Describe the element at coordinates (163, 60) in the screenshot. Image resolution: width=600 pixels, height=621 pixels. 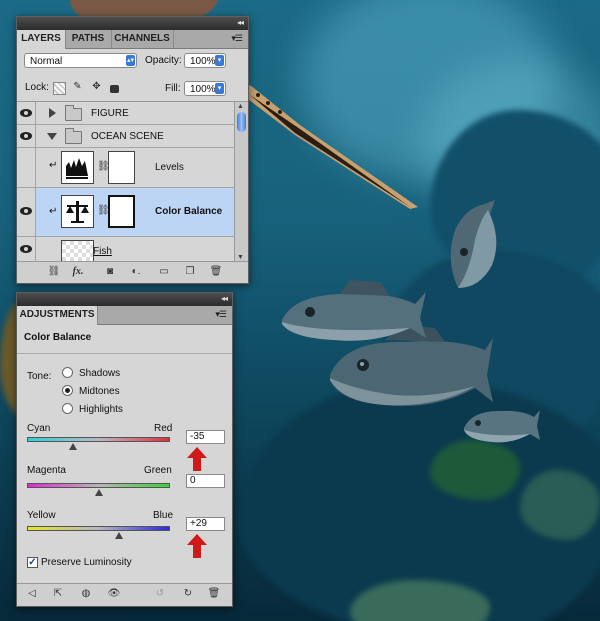
I see `opacity-label: Opacity:` at that location.